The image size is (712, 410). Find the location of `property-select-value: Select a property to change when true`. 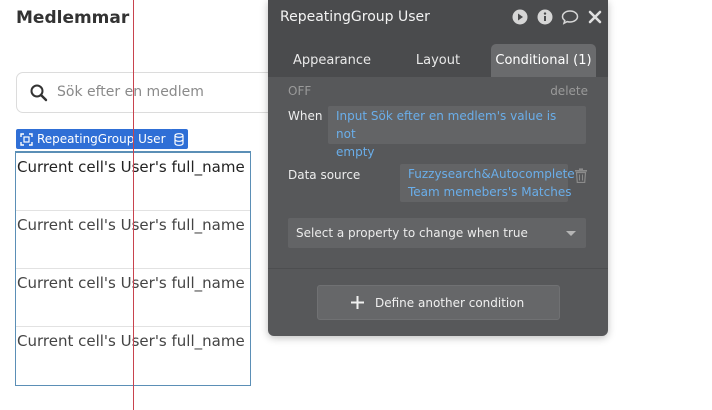

property-select-value: Select a property to change when true is located at coordinates (412, 233).